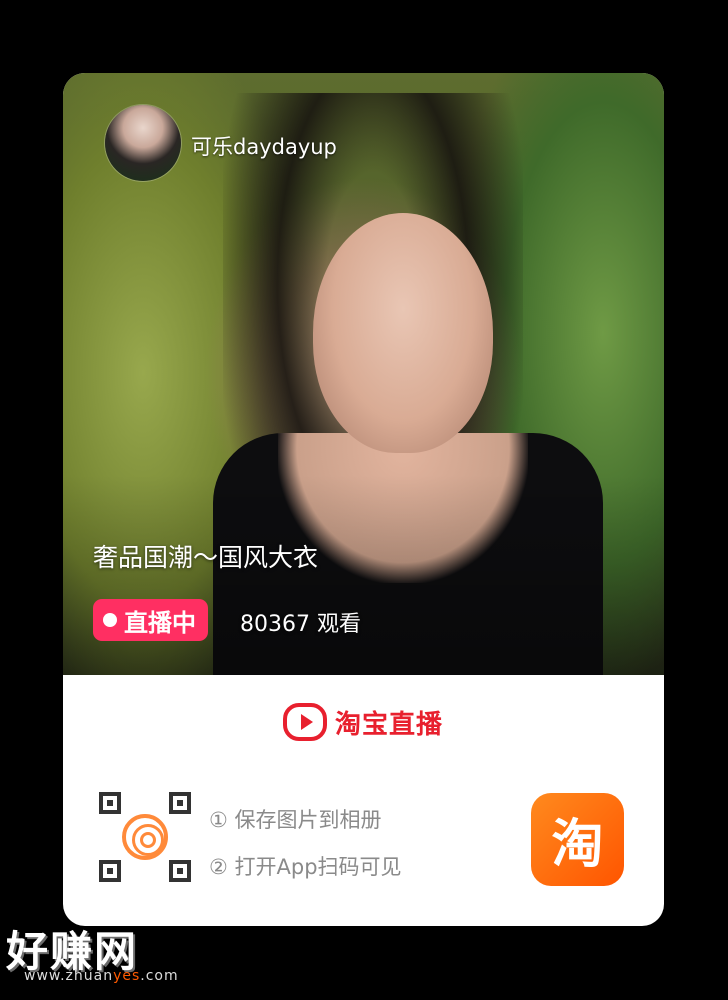  I want to click on step-save-image: ① 保存图片到相册, so click(295, 820).